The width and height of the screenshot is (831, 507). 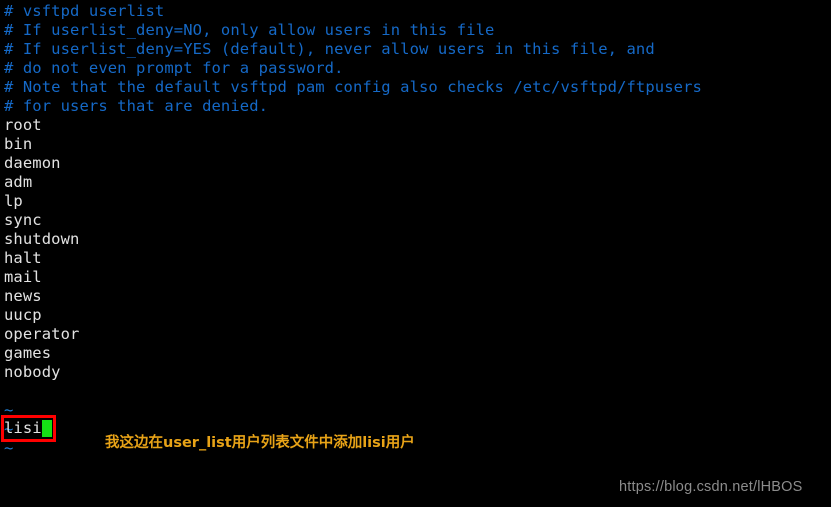 What do you see at coordinates (18, 182) in the screenshot?
I see `user-entry-line: adm` at bounding box center [18, 182].